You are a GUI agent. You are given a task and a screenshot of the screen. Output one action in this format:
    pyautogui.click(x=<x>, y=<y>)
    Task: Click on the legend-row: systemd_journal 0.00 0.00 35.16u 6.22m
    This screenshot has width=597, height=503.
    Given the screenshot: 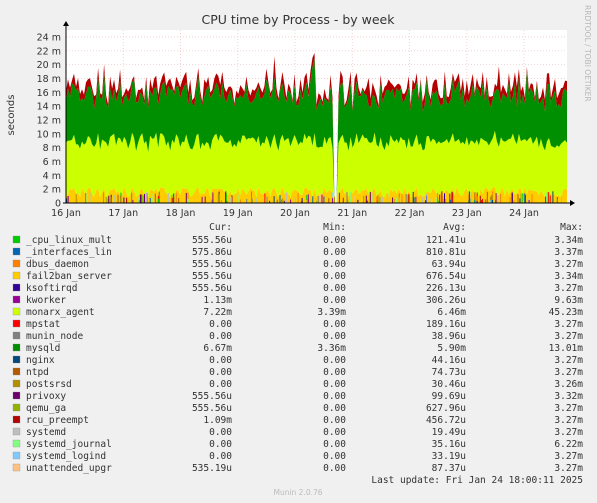 What is the action you would take?
    pyautogui.click(x=297, y=444)
    